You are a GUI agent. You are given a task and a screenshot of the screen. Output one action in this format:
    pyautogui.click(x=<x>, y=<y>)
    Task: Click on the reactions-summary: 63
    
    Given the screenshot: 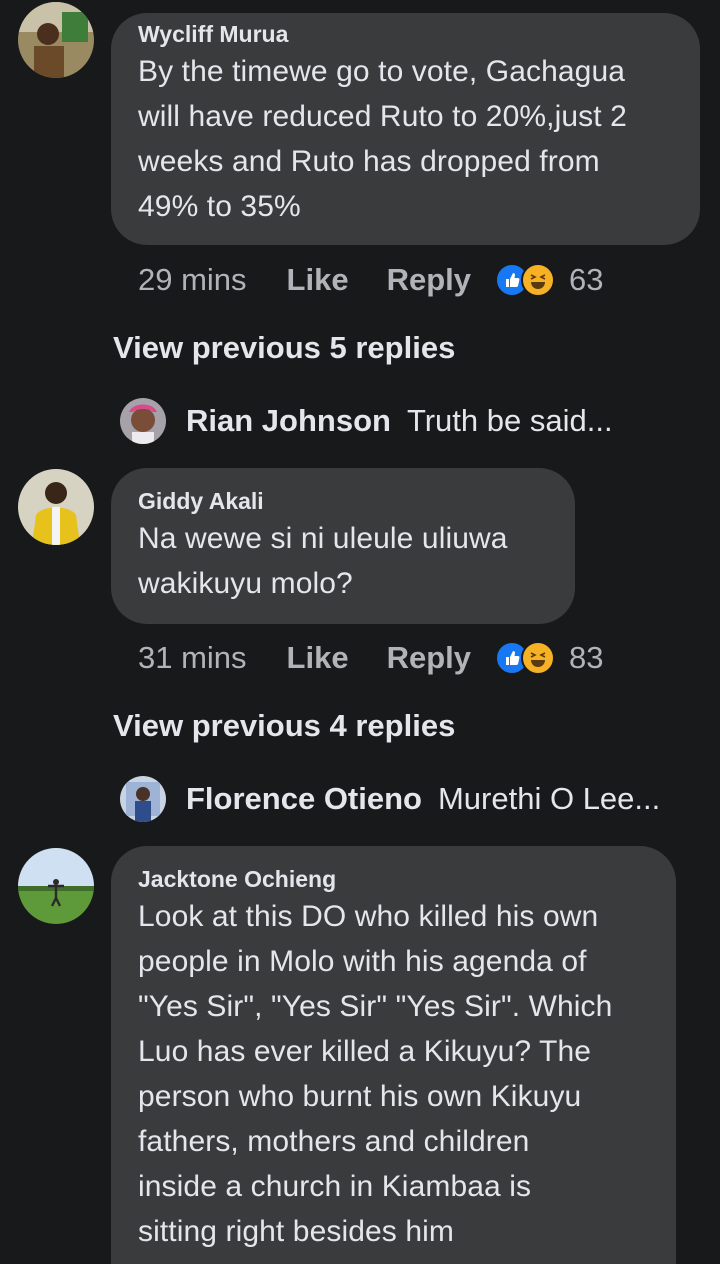 What is the action you would take?
    pyautogui.click(x=549, y=280)
    